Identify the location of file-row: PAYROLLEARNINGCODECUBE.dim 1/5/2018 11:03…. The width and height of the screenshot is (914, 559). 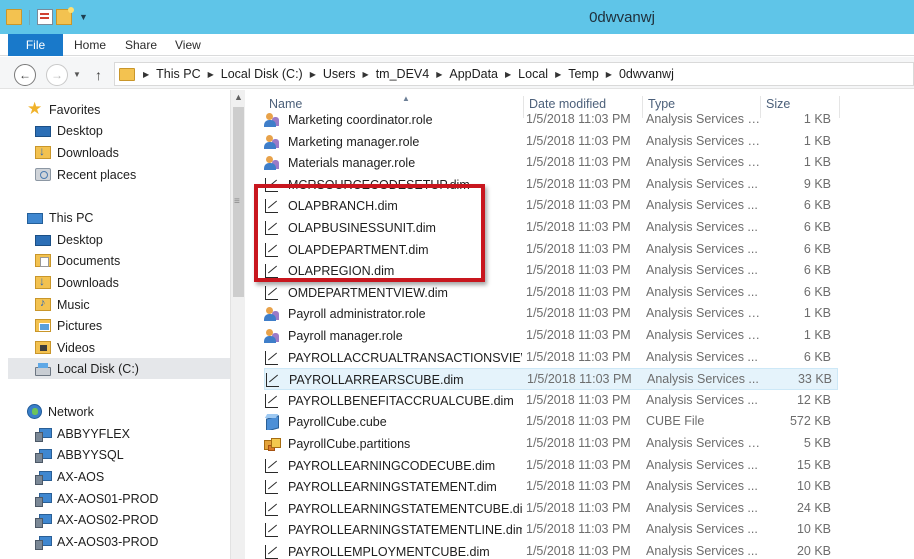
(551, 466).